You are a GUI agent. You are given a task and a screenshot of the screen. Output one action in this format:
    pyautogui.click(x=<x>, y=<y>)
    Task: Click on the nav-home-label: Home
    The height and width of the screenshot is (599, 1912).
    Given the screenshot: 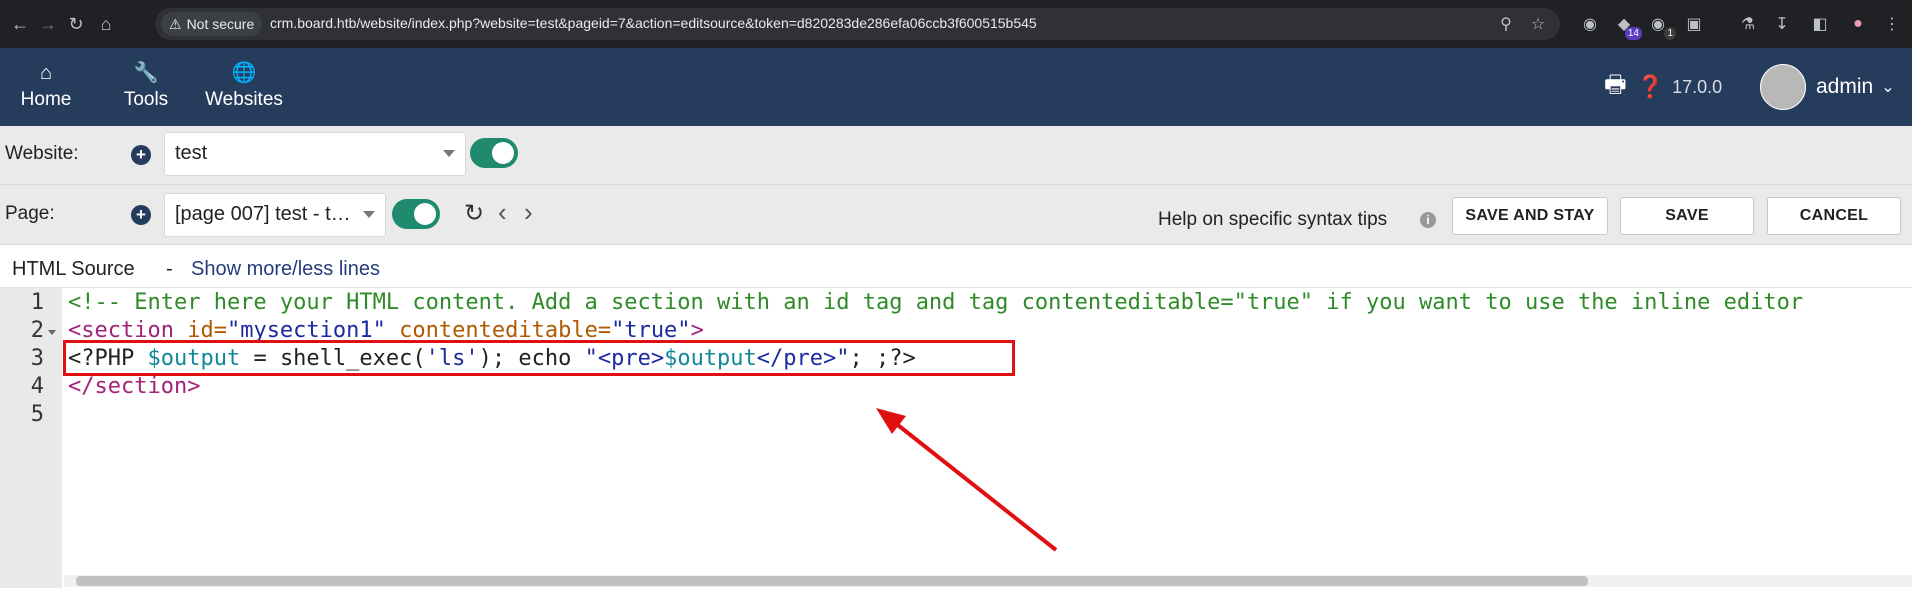 What is the action you would take?
    pyautogui.click(x=46, y=99)
    